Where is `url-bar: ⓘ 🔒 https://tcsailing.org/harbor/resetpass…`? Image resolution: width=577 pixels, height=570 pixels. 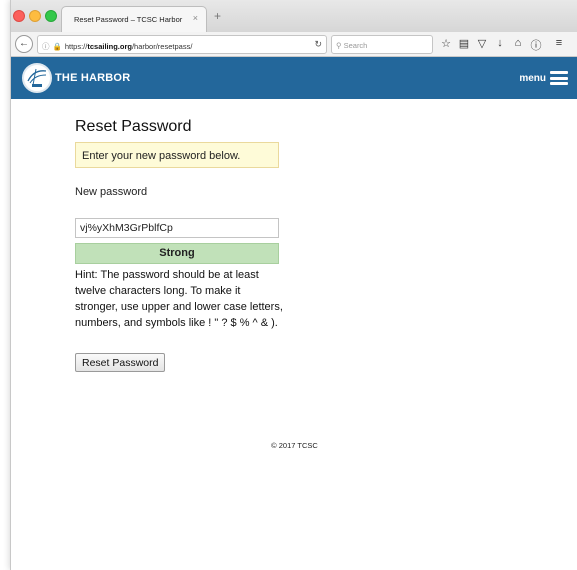 url-bar: ⓘ 🔒 https://tcsailing.org/harbor/resetpass… is located at coordinates (182, 44).